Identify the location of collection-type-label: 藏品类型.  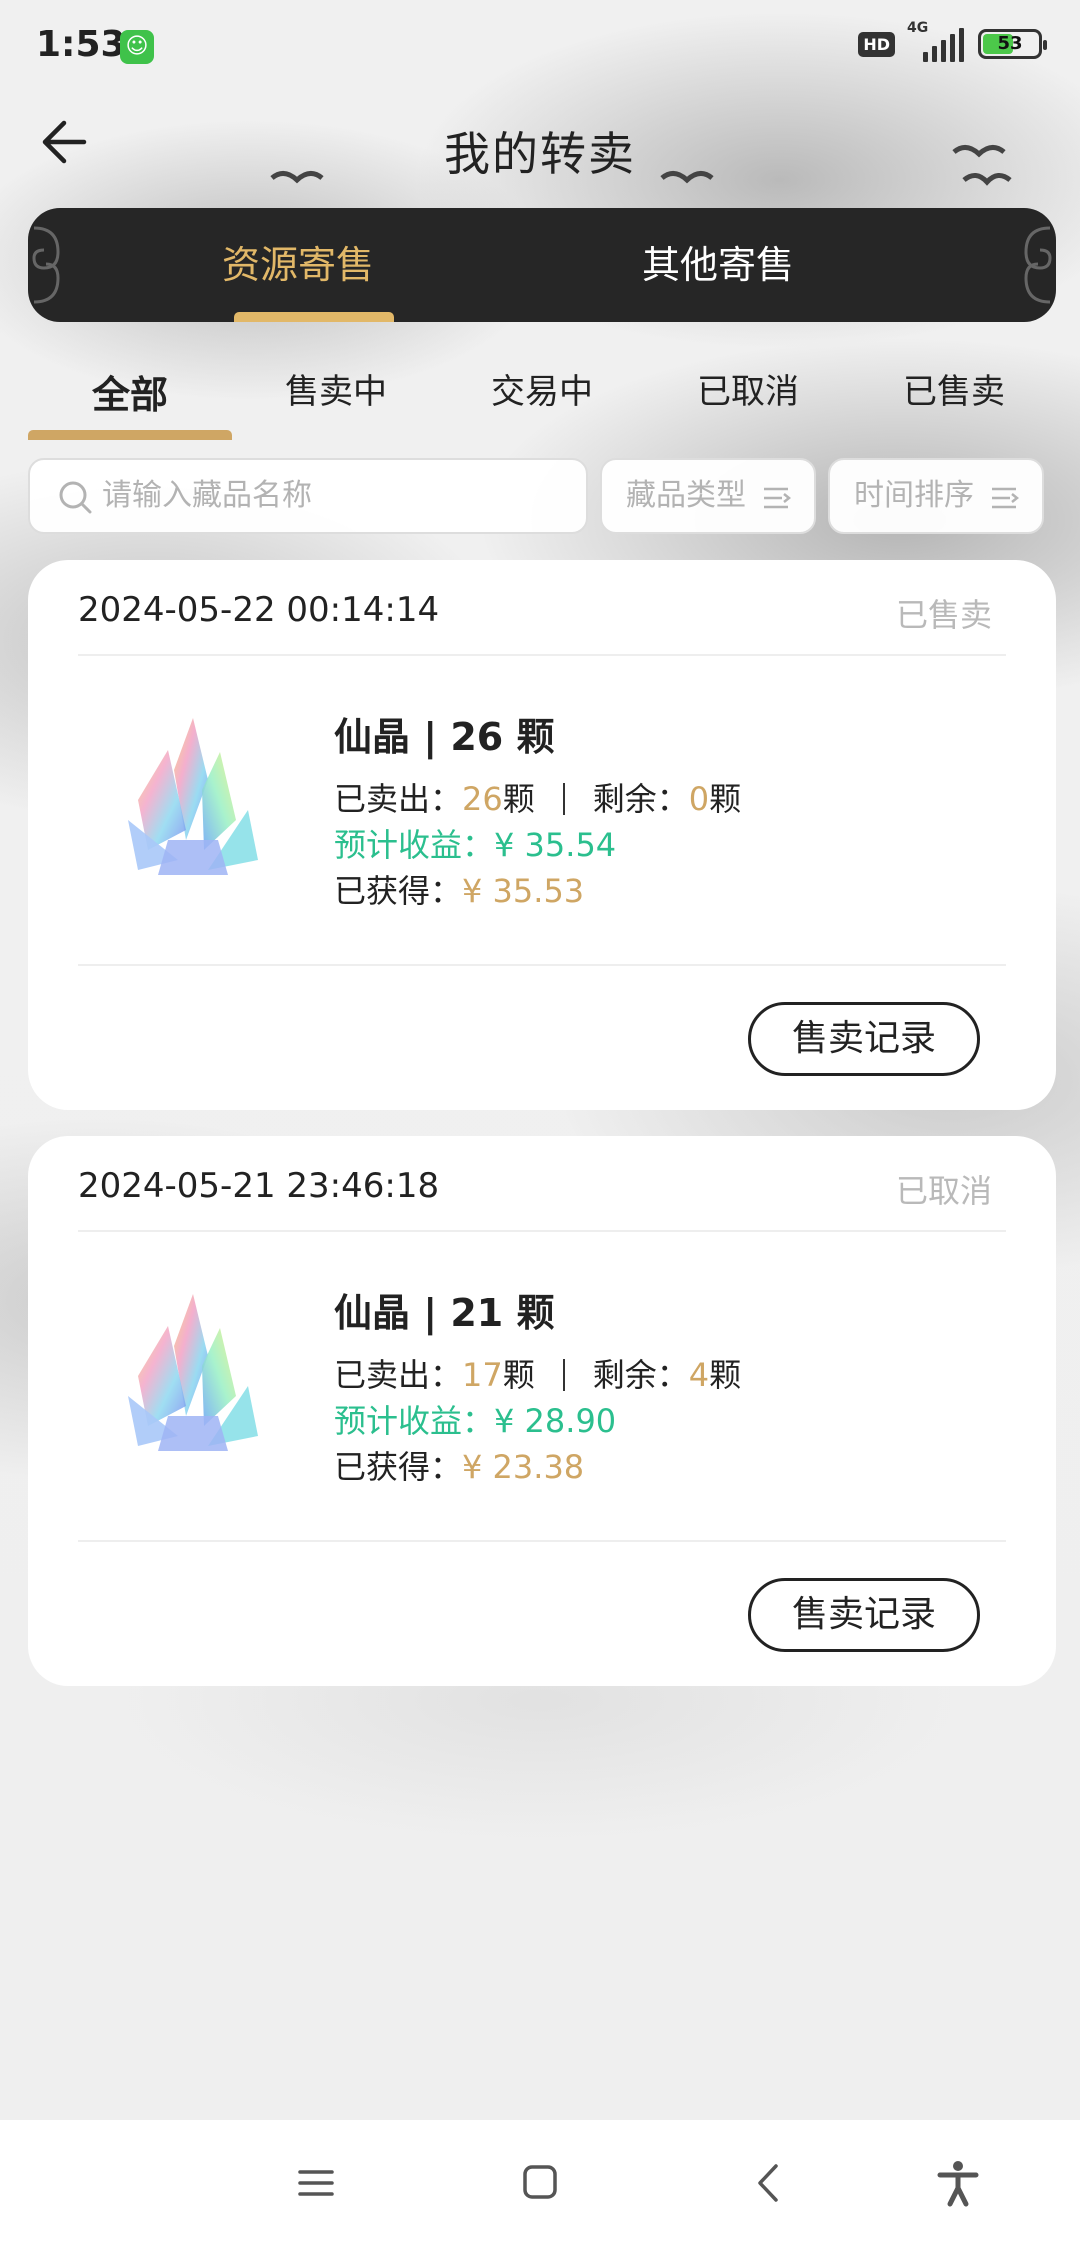
(686, 495).